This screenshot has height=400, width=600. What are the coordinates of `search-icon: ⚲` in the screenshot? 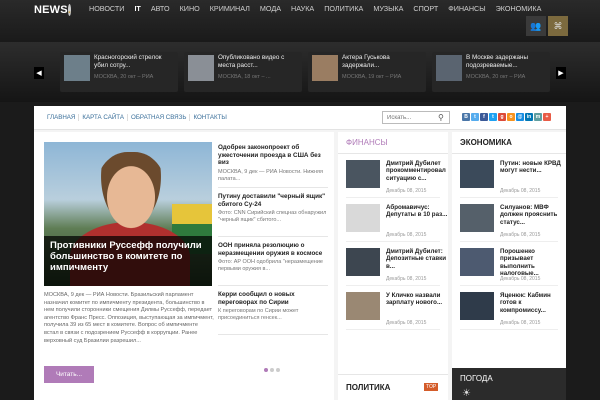 It's located at (441, 117).